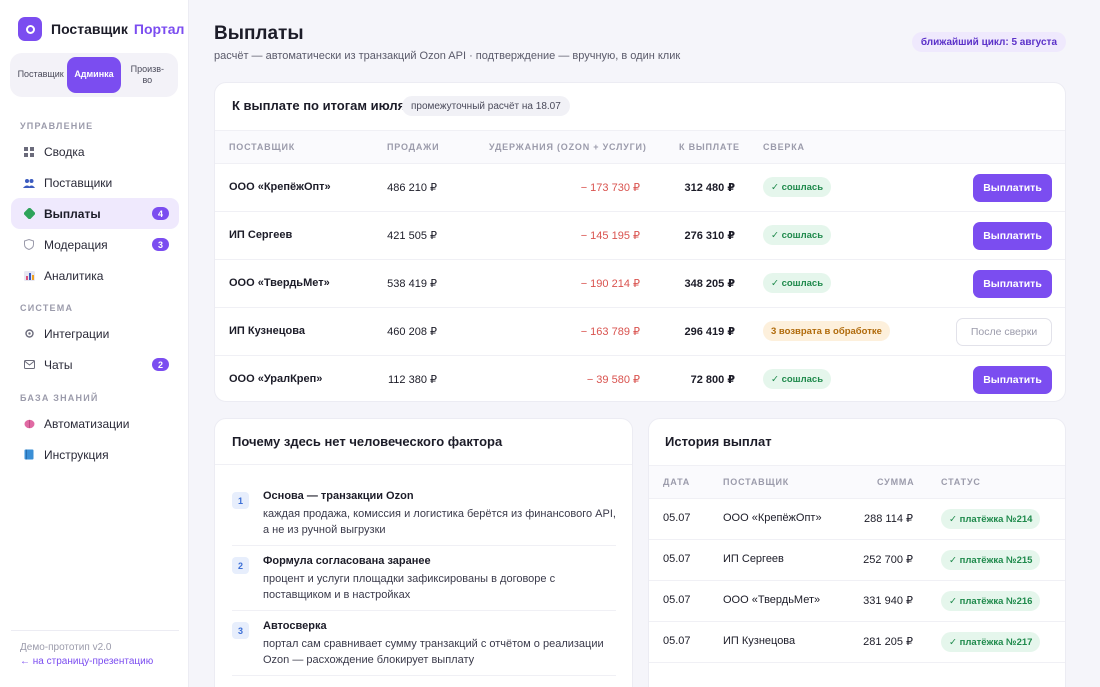  I want to click on brand-accent: Портал, so click(159, 29).